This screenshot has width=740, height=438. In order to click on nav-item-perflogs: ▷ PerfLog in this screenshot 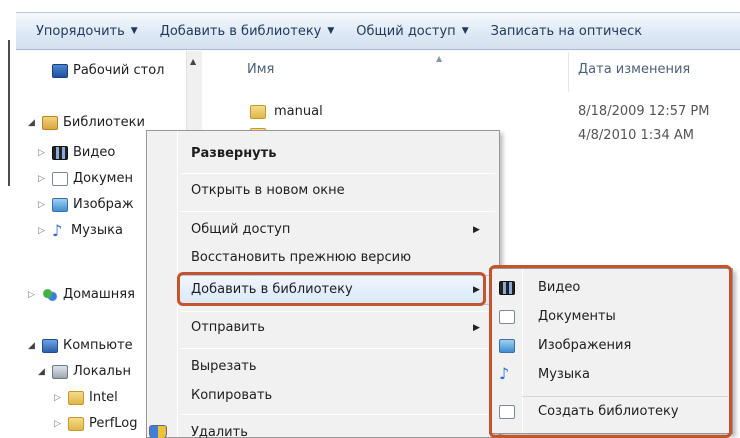, I will do `click(96, 423)`.